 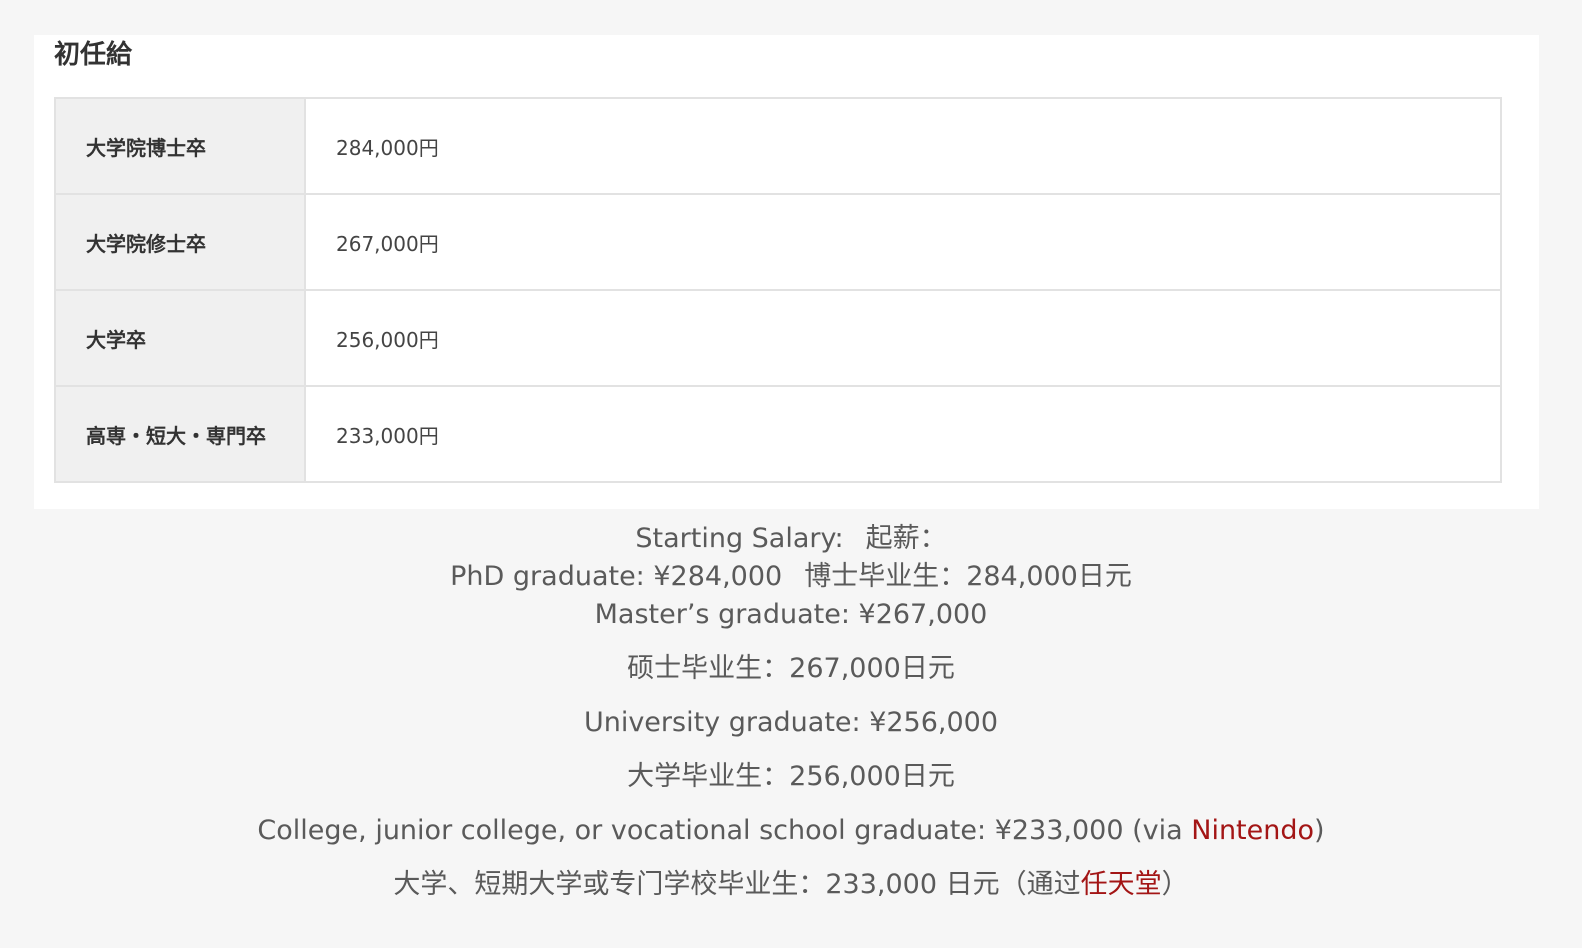 What do you see at coordinates (791, 614) in the screenshot?
I see `caption-line-masters-en: Master’s graduate: ¥267,000` at bounding box center [791, 614].